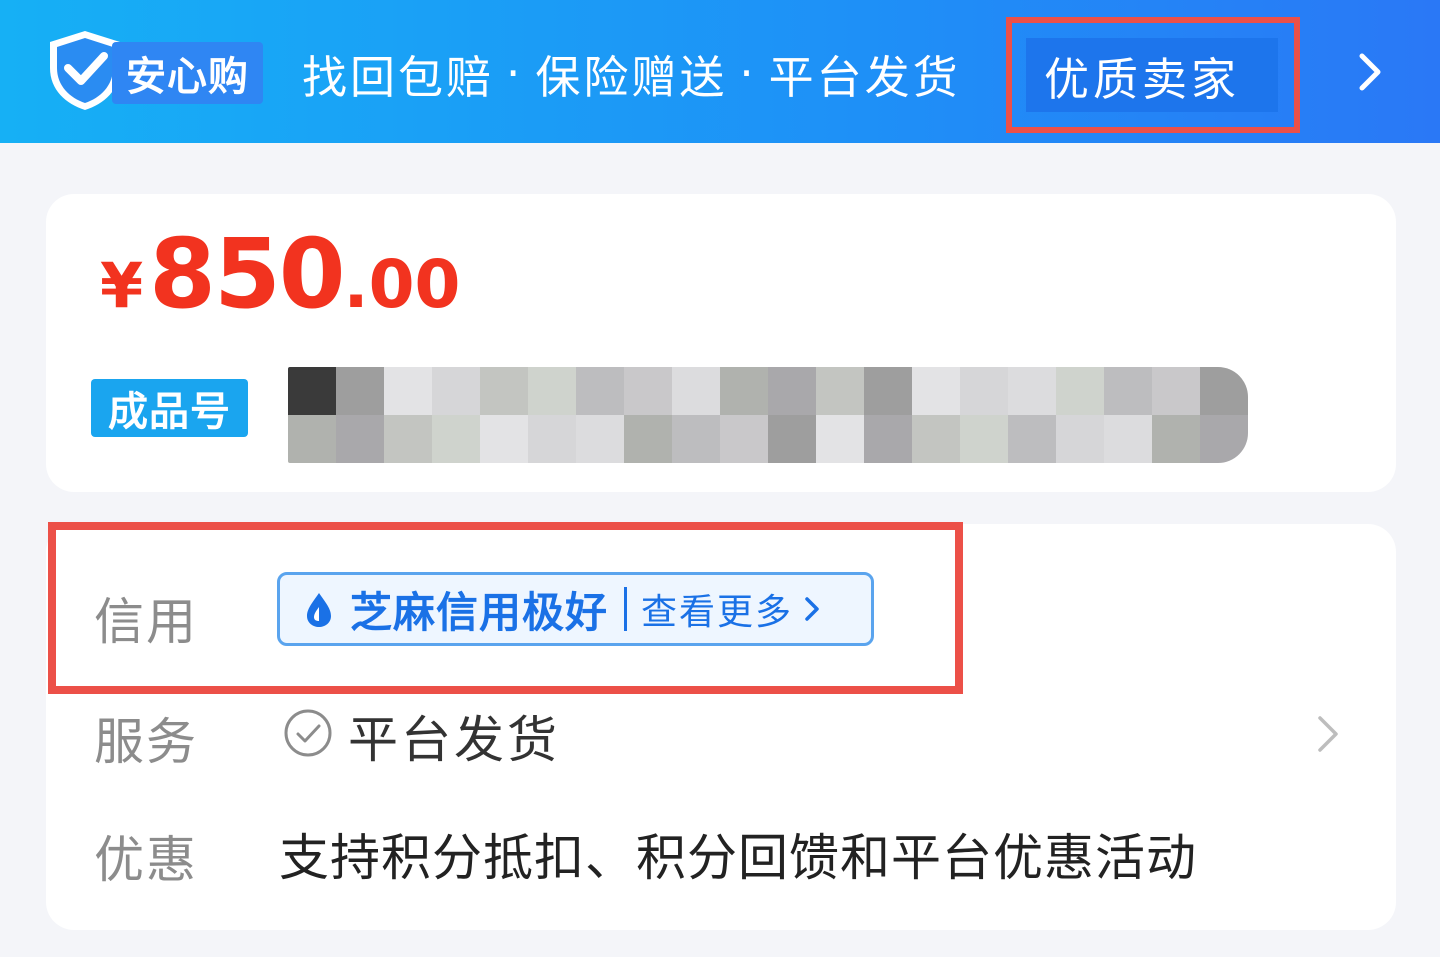 This screenshot has height=957, width=1440. Describe the element at coordinates (864, 77) in the screenshot. I see `feature-label: 平台发货` at that location.